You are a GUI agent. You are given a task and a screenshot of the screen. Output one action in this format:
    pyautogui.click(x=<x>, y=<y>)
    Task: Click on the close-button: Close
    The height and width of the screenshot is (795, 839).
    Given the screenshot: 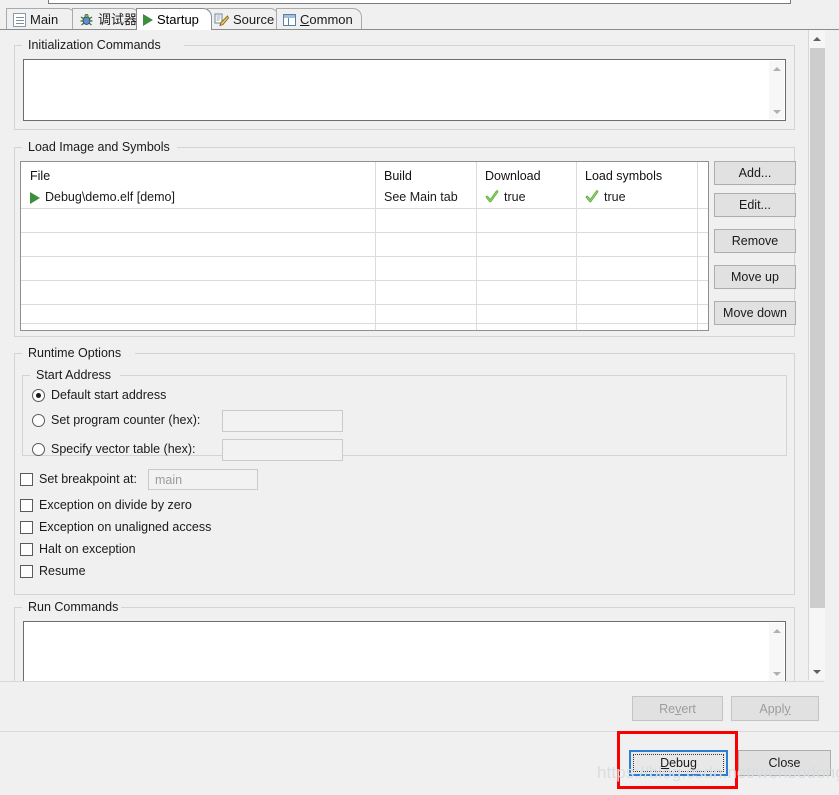 What is the action you would take?
    pyautogui.click(x=784, y=763)
    